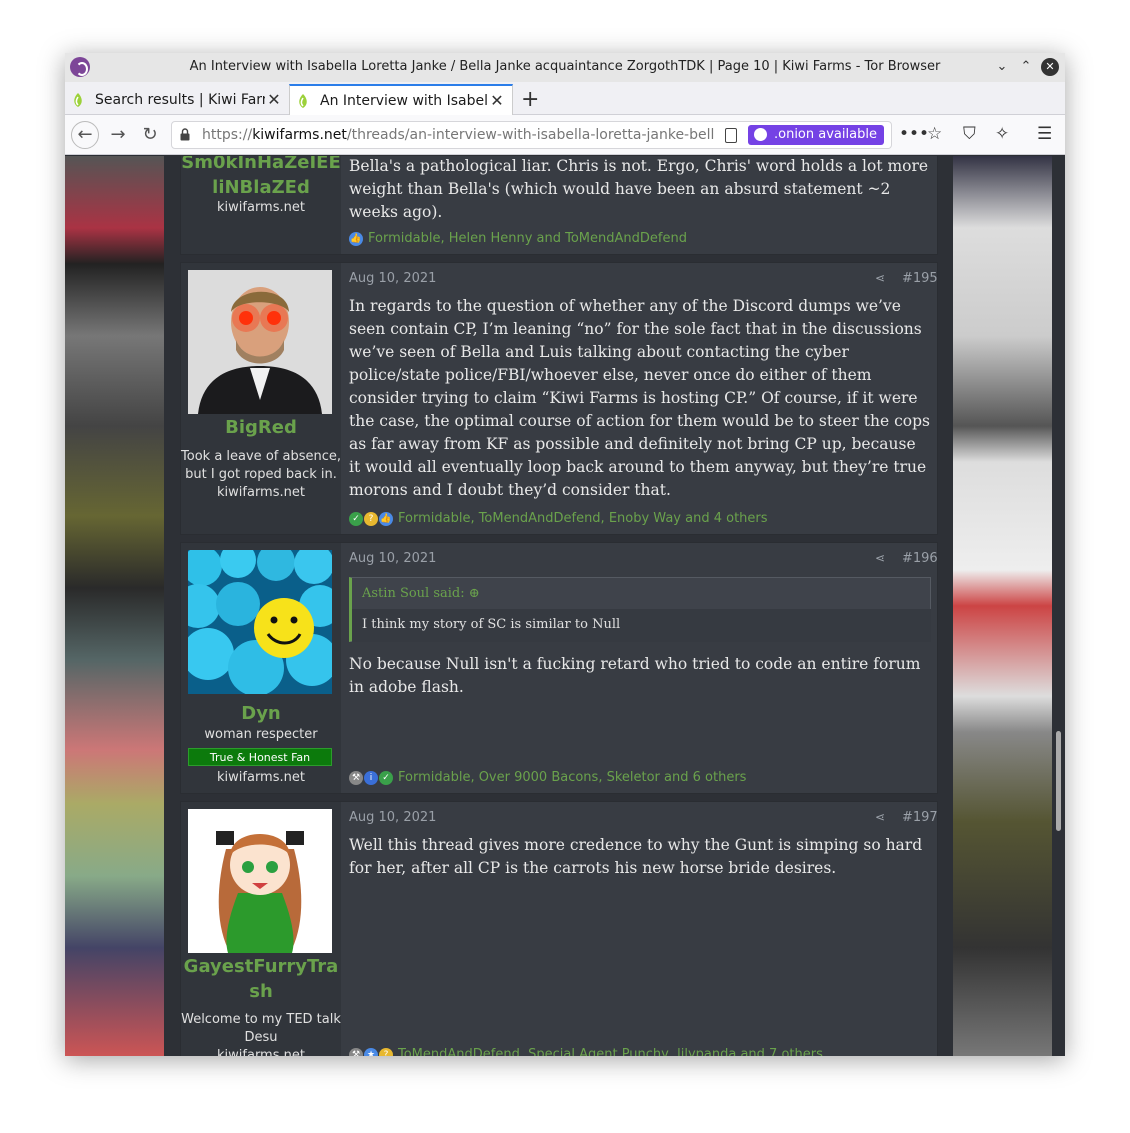  What do you see at coordinates (185, 134) in the screenshot?
I see `lock-icon` at bounding box center [185, 134].